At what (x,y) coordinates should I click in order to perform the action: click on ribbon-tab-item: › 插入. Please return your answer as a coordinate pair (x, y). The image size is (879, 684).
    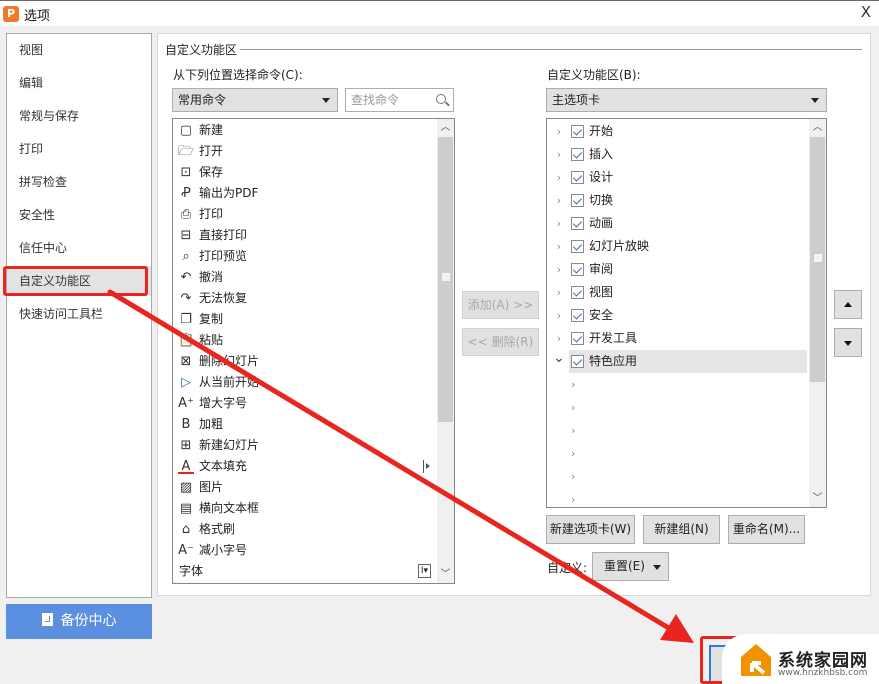
    Looking at the image, I should click on (678, 154).